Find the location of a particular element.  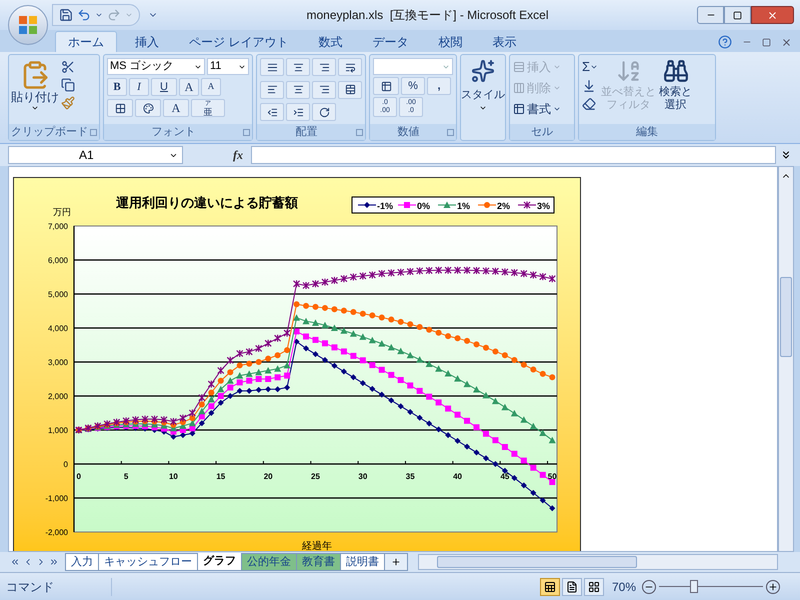

tick-label: 0 is located at coordinates (78, 476).